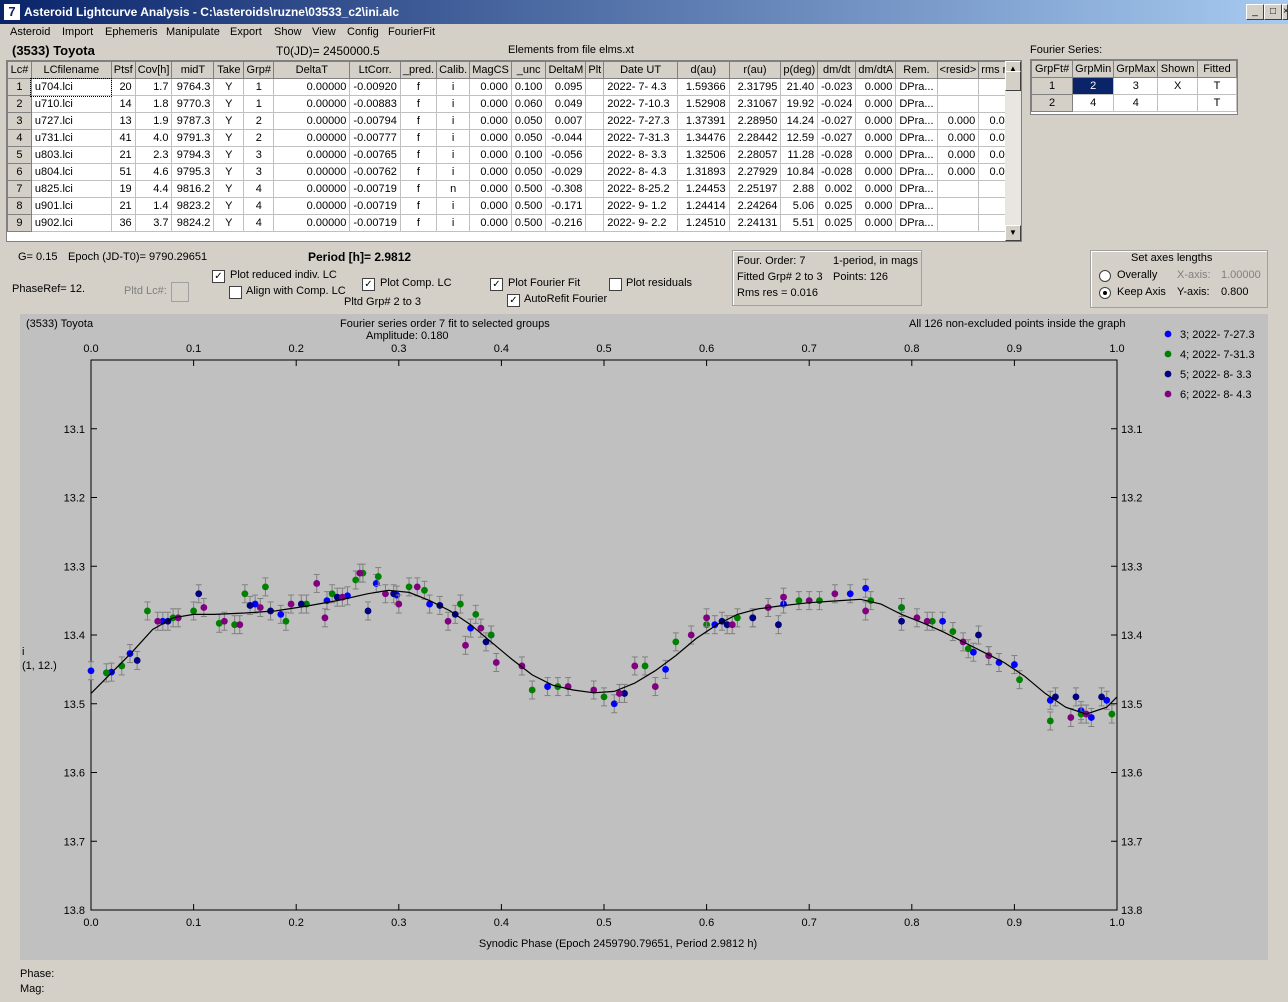  What do you see at coordinates (363, 32) in the screenshot?
I see `menu-config: Config` at bounding box center [363, 32].